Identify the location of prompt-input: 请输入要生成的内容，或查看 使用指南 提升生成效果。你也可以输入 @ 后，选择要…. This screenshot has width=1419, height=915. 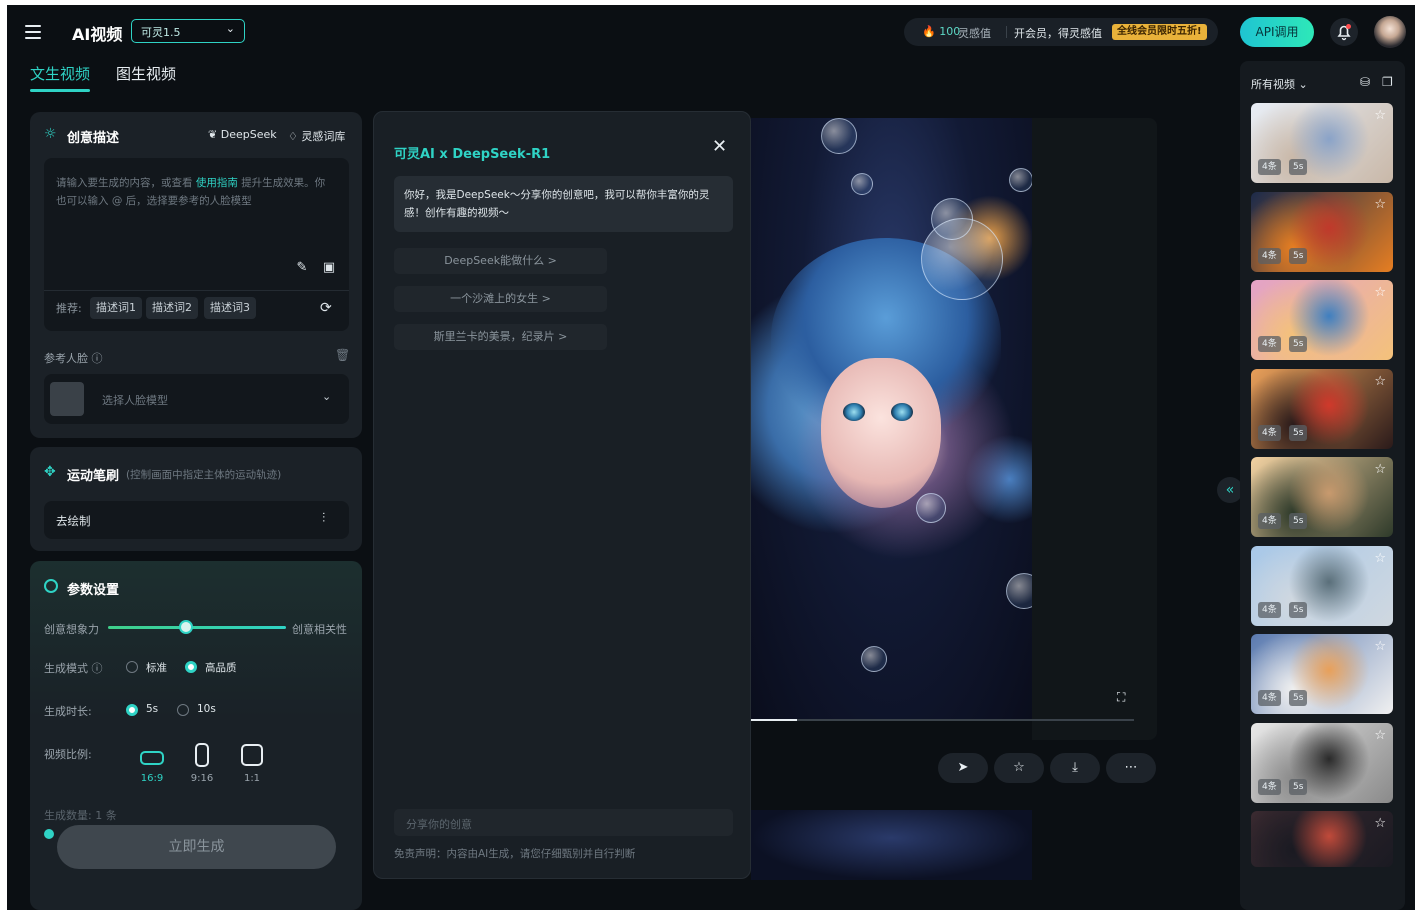
(196, 244).